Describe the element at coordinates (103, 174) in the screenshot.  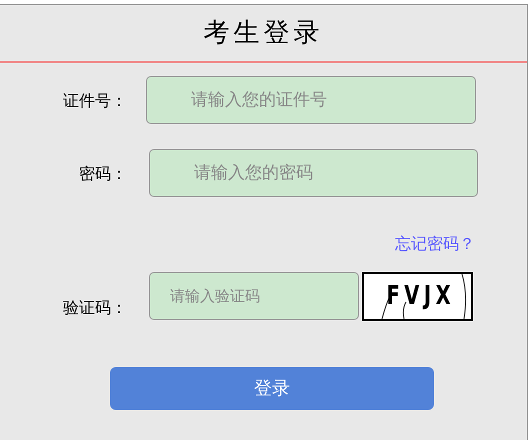
I see `field-label: 密码：` at that location.